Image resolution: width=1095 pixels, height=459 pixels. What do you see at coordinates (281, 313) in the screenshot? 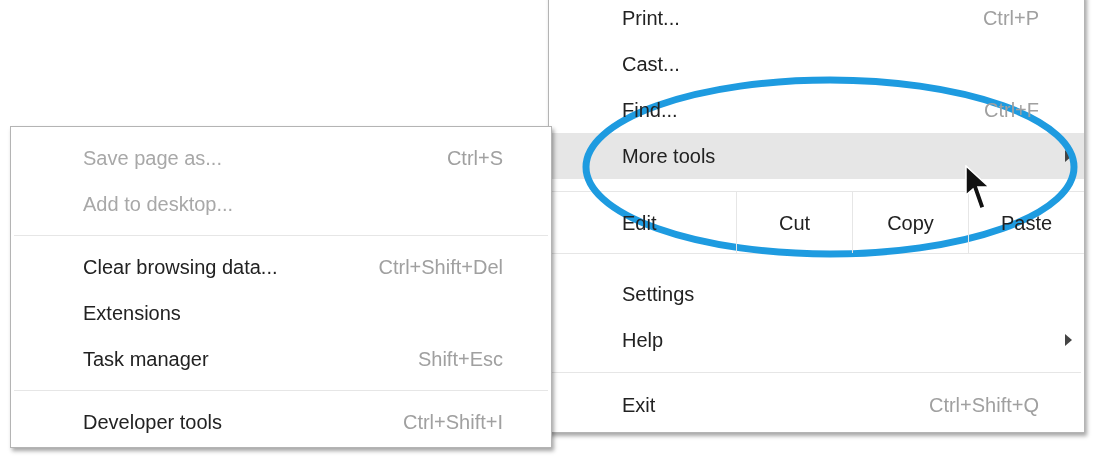
I see `menu-item: Extensions` at bounding box center [281, 313].